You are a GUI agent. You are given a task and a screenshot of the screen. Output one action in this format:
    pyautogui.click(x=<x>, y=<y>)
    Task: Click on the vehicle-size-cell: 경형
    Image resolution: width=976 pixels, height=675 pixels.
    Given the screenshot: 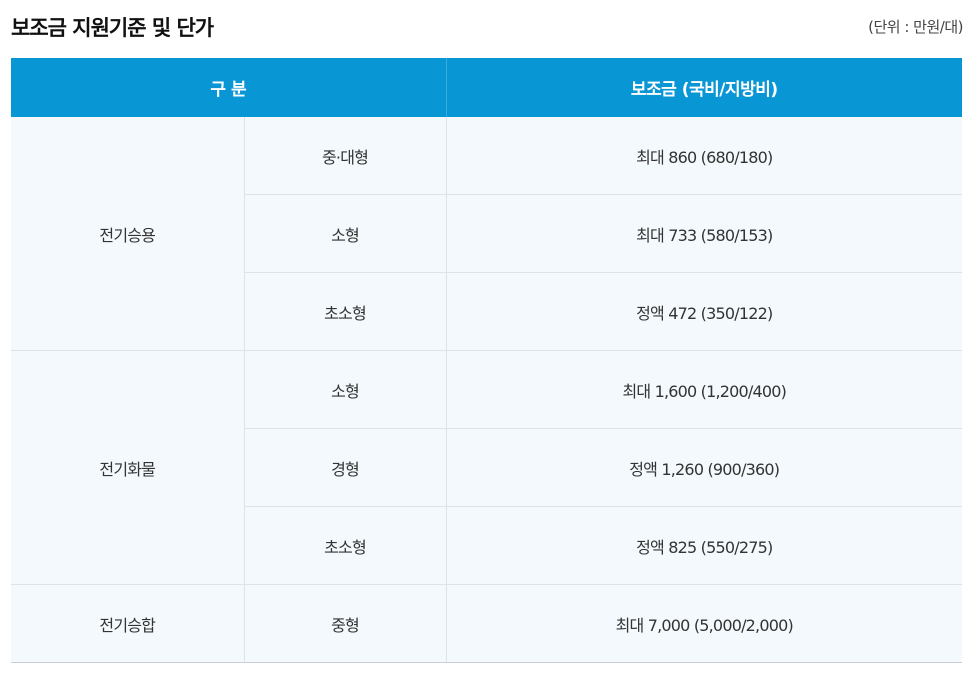 What is the action you would take?
    pyautogui.click(x=345, y=467)
    